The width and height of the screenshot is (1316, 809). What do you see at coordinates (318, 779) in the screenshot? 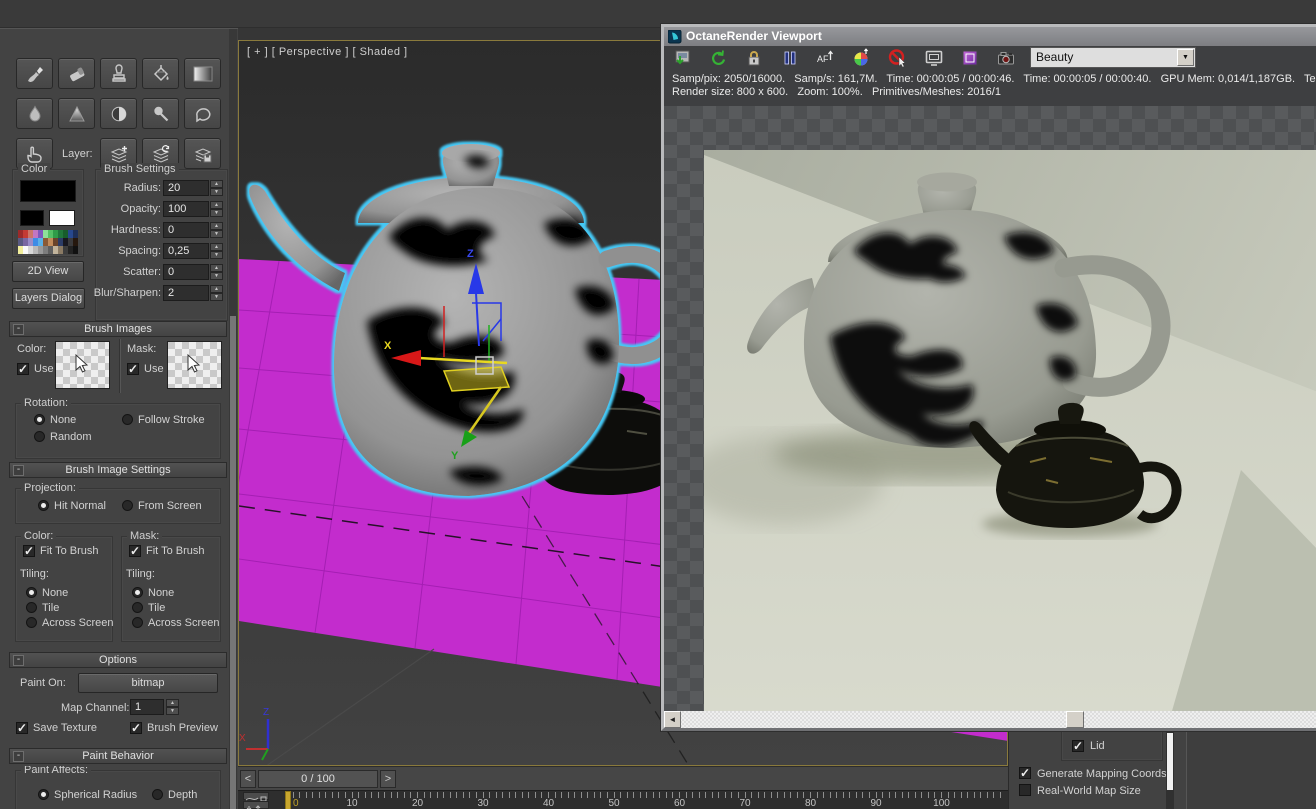
I see `time-slider: 0 / 100` at bounding box center [318, 779].